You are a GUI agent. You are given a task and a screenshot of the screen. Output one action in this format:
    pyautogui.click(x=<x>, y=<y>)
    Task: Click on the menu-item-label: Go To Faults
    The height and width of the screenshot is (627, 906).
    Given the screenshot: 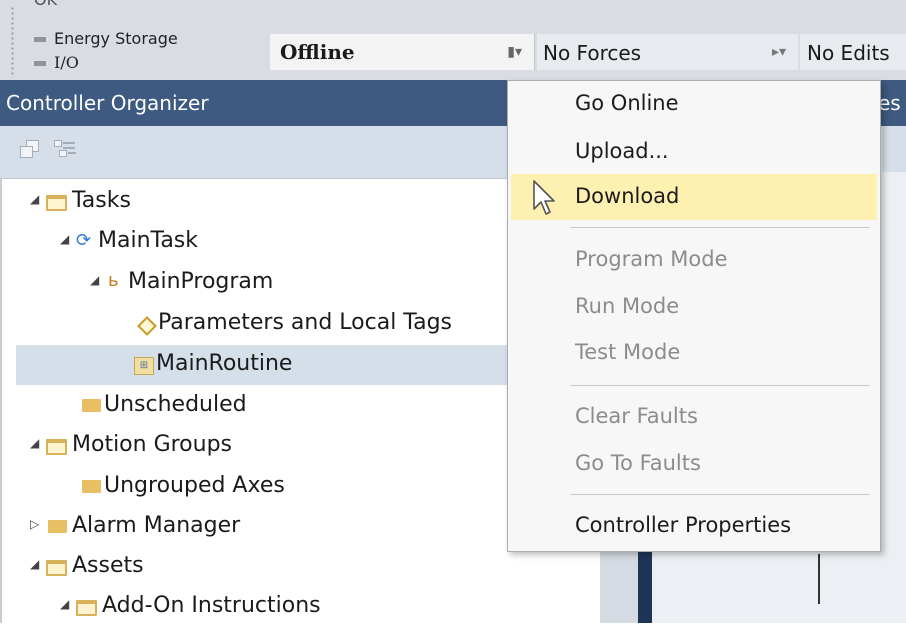 What is the action you would take?
    pyautogui.click(x=638, y=463)
    